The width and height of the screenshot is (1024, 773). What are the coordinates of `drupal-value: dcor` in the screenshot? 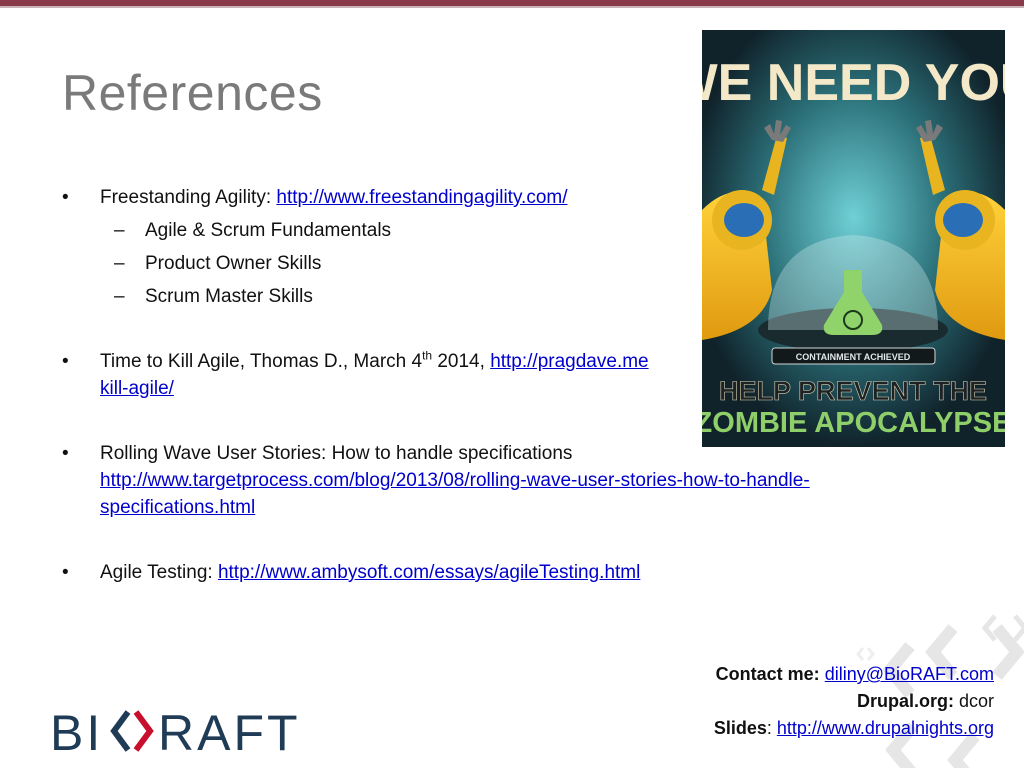 It's located at (976, 701).